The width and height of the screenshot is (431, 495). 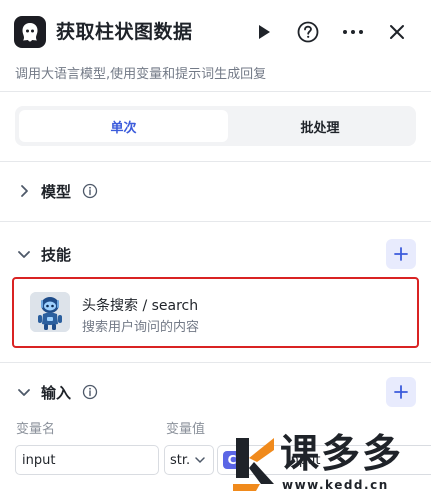 I want to click on skill-name: 头条搜索 / search, so click(x=140, y=306).